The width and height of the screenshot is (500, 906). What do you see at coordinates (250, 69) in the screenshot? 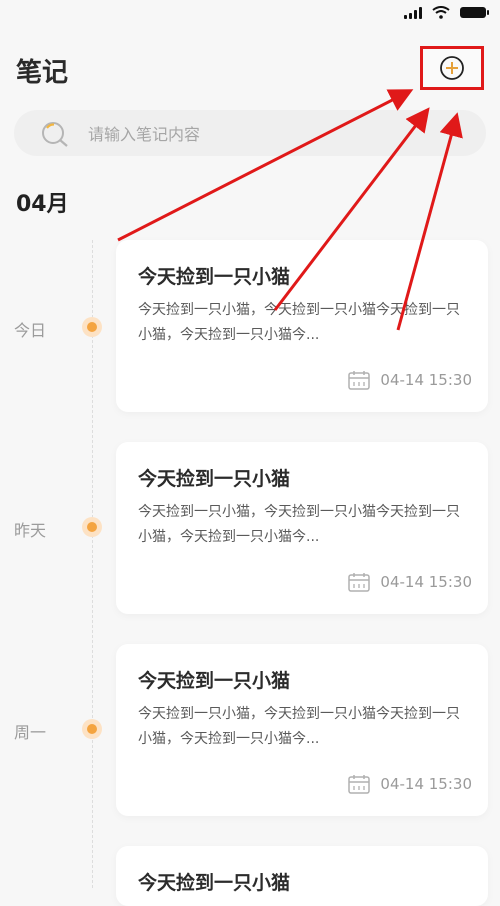
I see `header: 笔记` at bounding box center [250, 69].